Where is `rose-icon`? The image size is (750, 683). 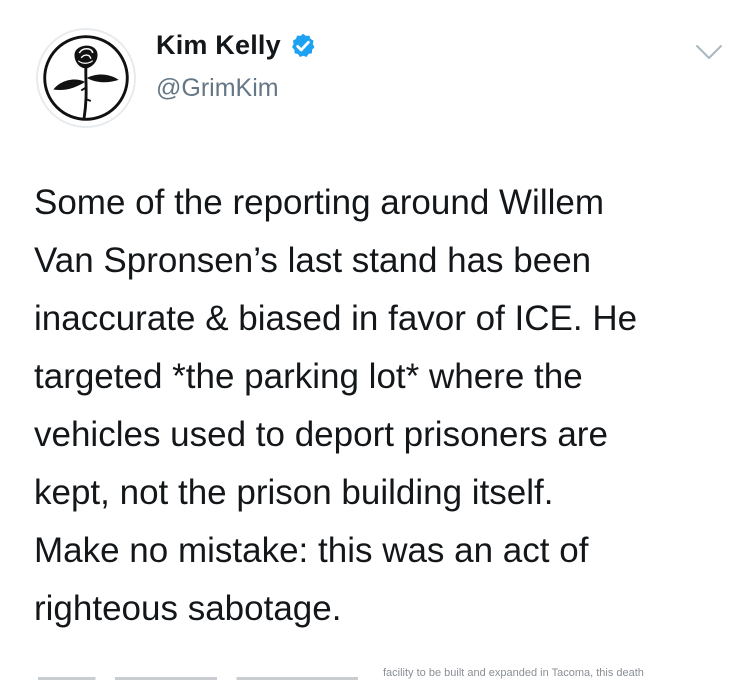
rose-icon is located at coordinates (86, 78).